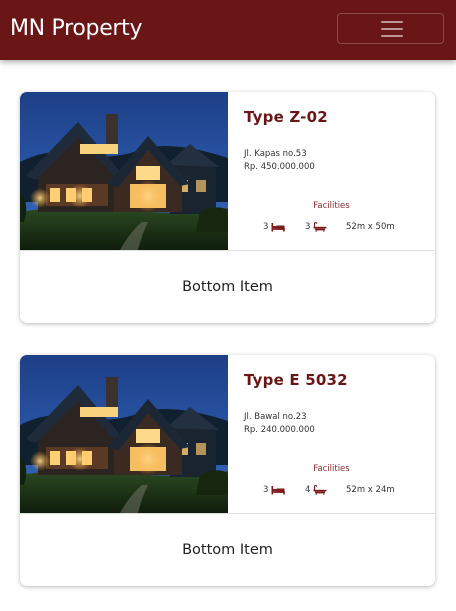  What do you see at coordinates (331, 227) in the screenshot?
I see `facilities-row: 3 3 52m x 50m` at bounding box center [331, 227].